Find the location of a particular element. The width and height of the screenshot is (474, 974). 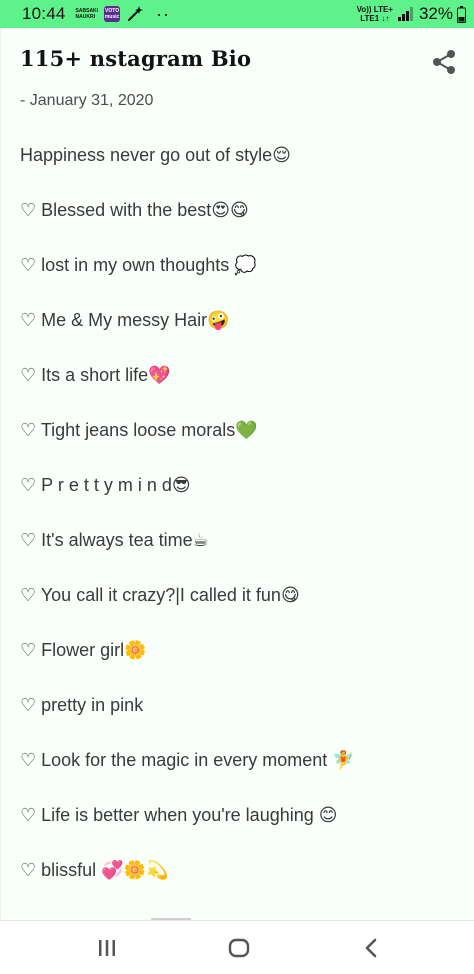

network-label-bottom: LTE1 ↓↑ is located at coordinates (375, 18).